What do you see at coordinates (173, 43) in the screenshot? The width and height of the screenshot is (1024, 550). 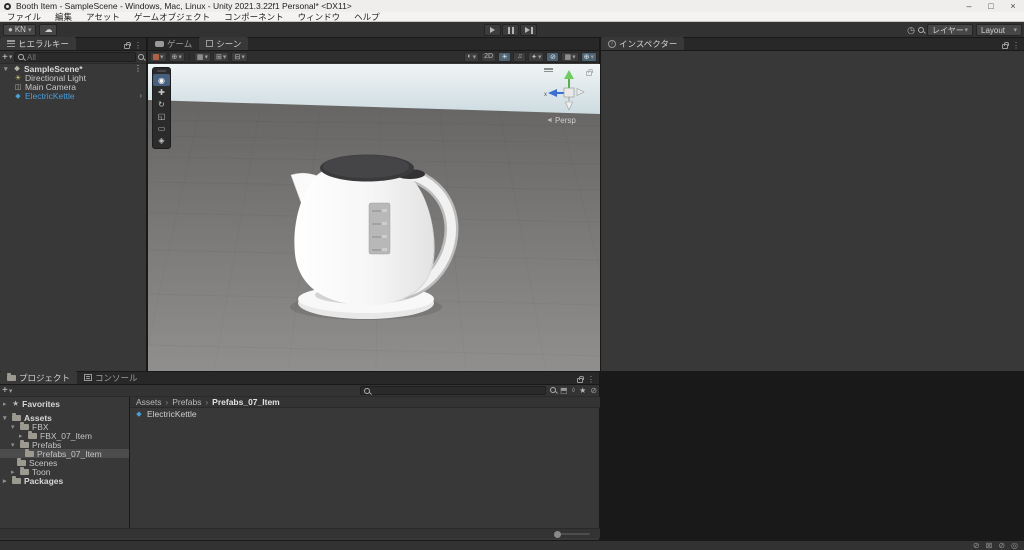 I see `tab-game: ゲーム` at bounding box center [173, 43].